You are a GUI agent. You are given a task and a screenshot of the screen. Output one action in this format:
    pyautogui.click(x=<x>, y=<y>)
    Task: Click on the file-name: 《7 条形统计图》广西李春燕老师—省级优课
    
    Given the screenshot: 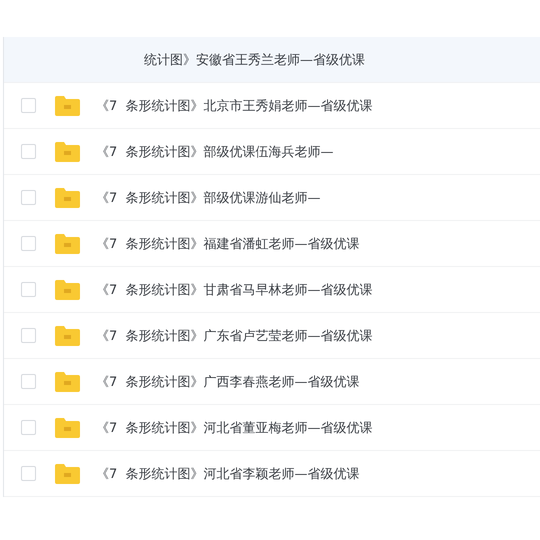 What is the action you would take?
    pyautogui.click(x=228, y=382)
    